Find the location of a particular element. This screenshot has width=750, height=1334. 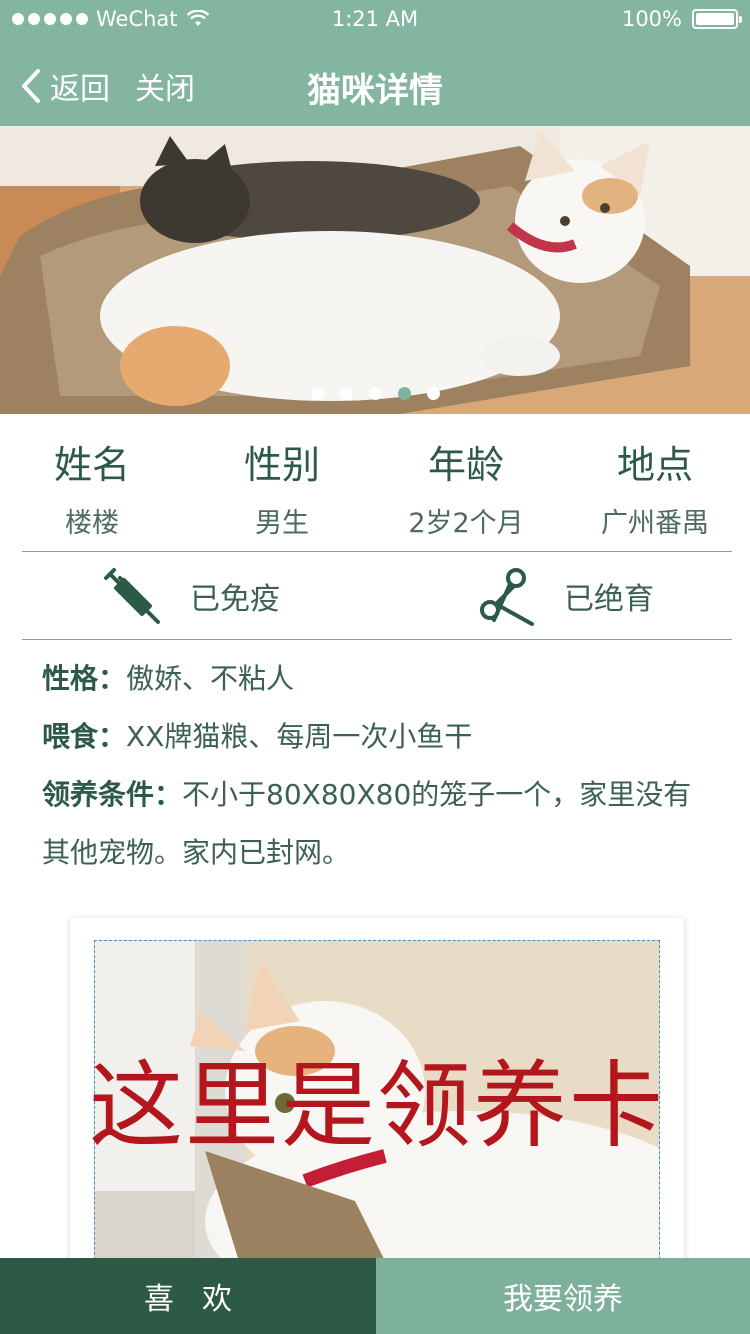

condition-key: 领养条件： is located at coordinates (112, 794).